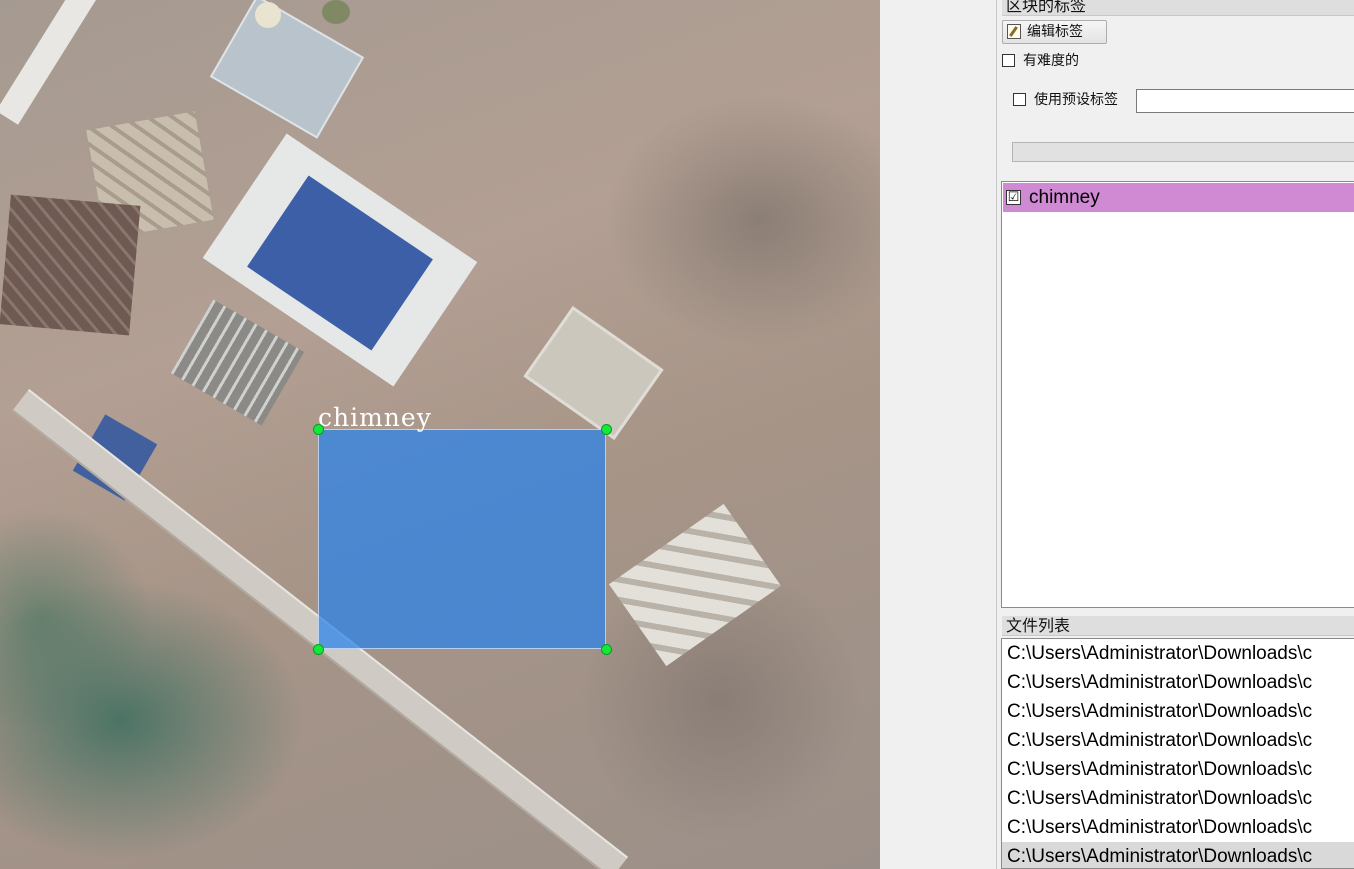 This screenshot has height=869, width=1354. Describe the element at coordinates (1178, 626) in the screenshot. I see `file-list-dock-title: 文件列表` at that location.